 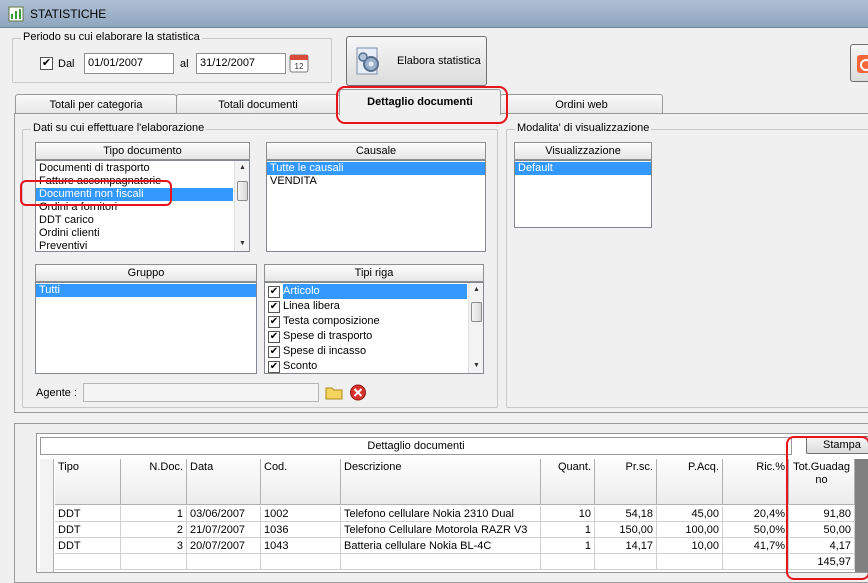 What do you see at coordinates (241, 206) in the screenshot?
I see `tipo-documento-scrollbar: ▲ ▼` at bounding box center [241, 206].